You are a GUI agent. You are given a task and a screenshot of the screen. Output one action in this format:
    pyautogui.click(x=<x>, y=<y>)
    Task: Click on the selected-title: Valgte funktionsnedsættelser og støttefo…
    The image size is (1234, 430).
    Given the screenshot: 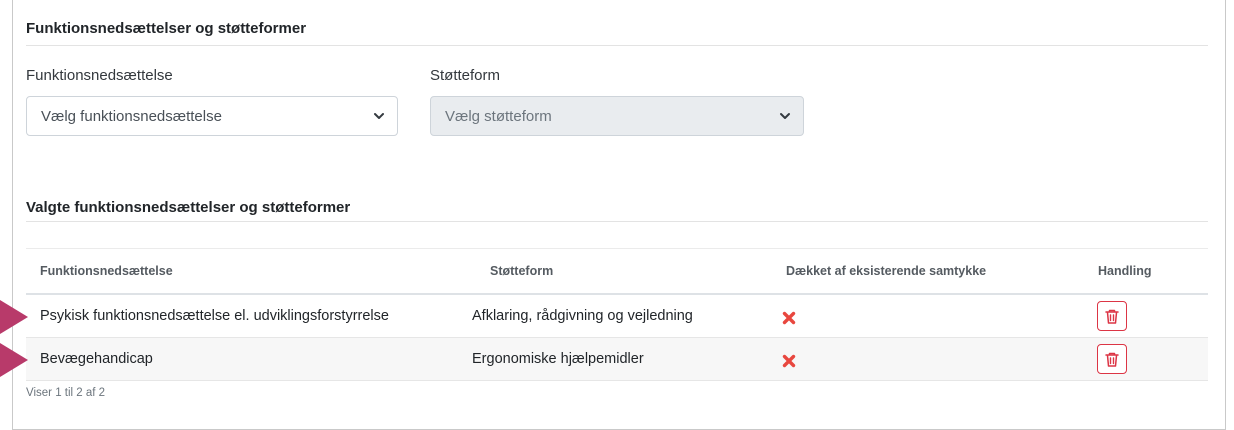 What is the action you would take?
    pyautogui.click(x=188, y=207)
    